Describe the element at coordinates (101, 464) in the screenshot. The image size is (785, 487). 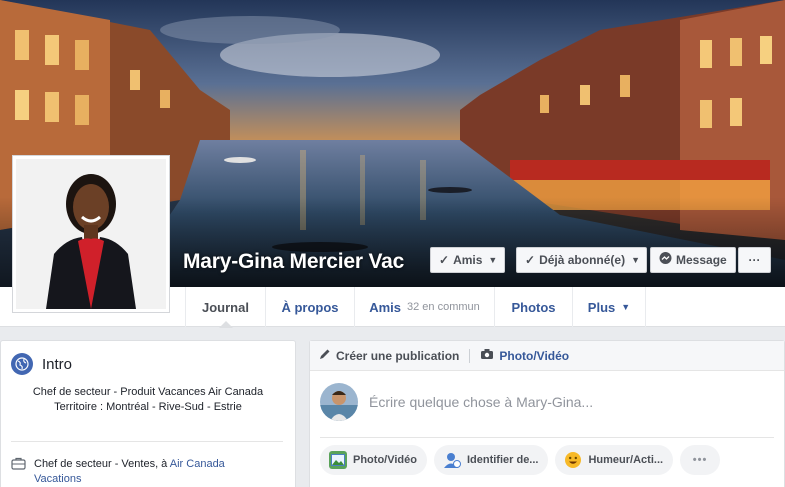
I see `work-title: Chef de secteur - Ventes, à` at that location.